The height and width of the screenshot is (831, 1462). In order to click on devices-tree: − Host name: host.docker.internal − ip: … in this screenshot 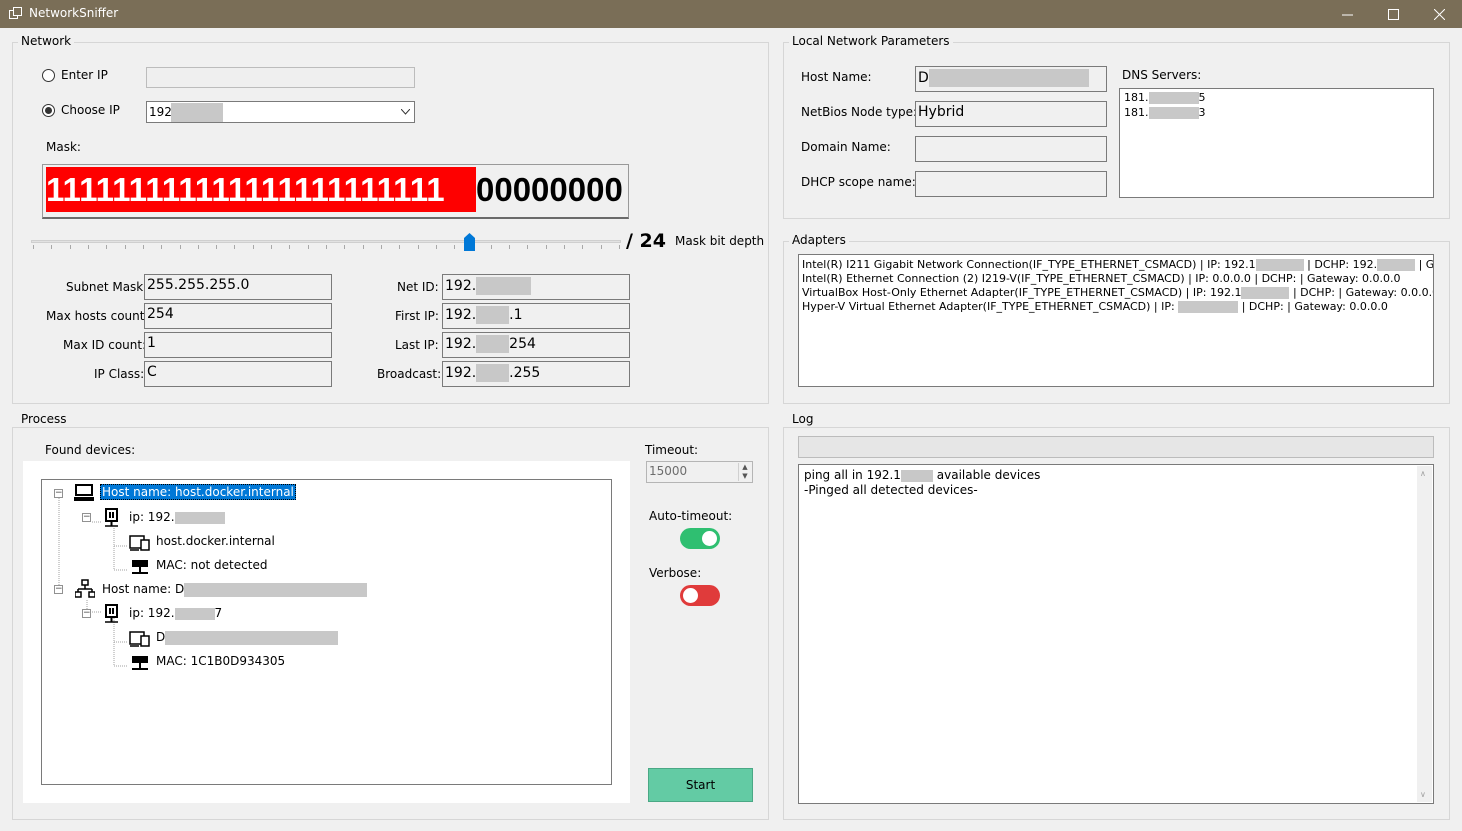, I will do `click(326, 632)`.